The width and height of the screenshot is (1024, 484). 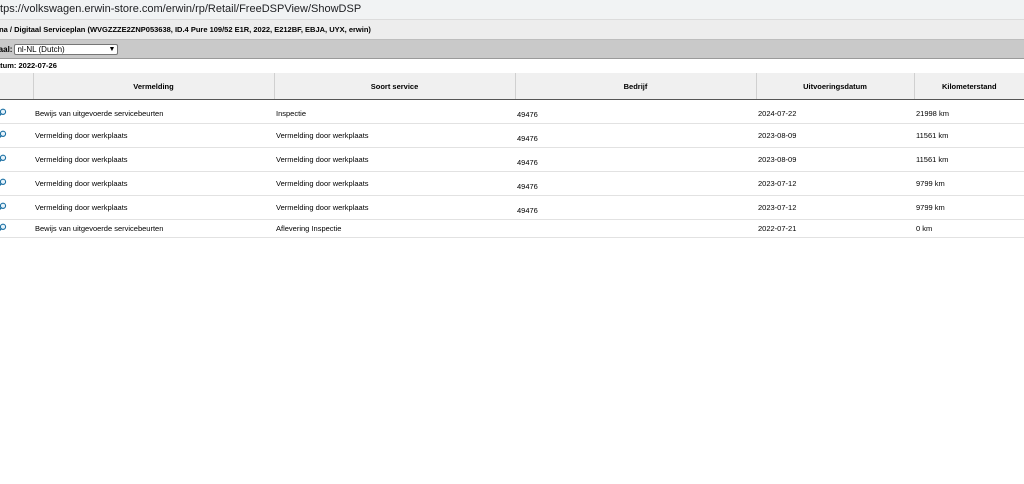 What do you see at coordinates (969, 111) in the screenshot?
I see `cell-kilometerstand: 21998 km` at bounding box center [969, 111].